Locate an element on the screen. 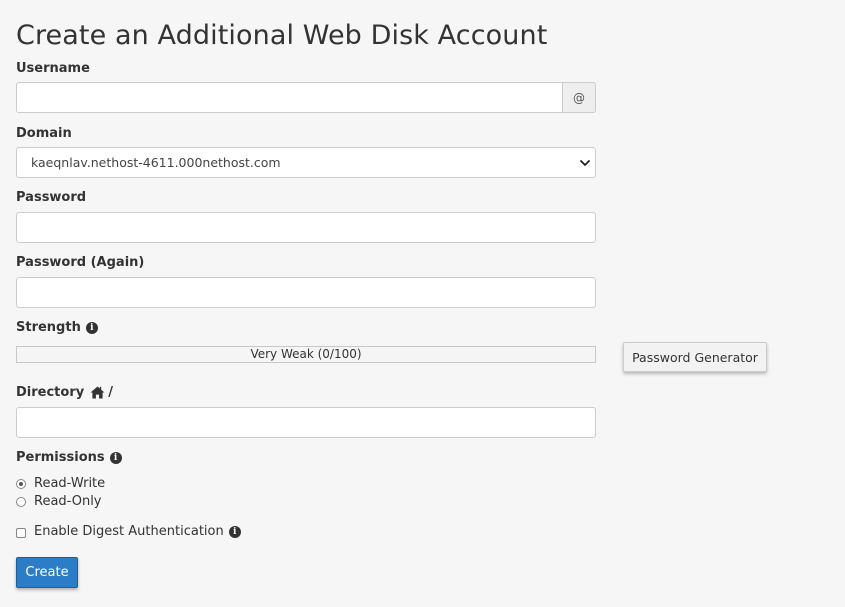 This screenshot has width=845, height=607. username-at-addon: @ is located at coordinates (579, 97).